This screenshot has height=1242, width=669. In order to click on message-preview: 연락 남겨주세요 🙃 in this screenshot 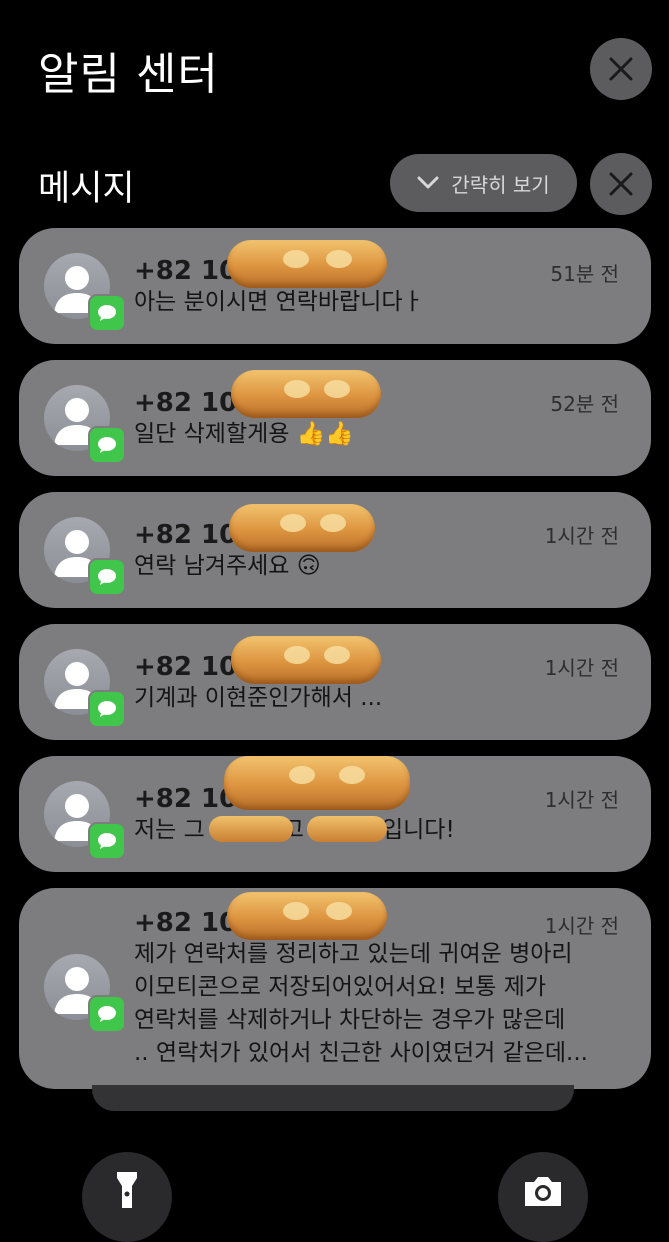, I will do `click(227, 566)`.